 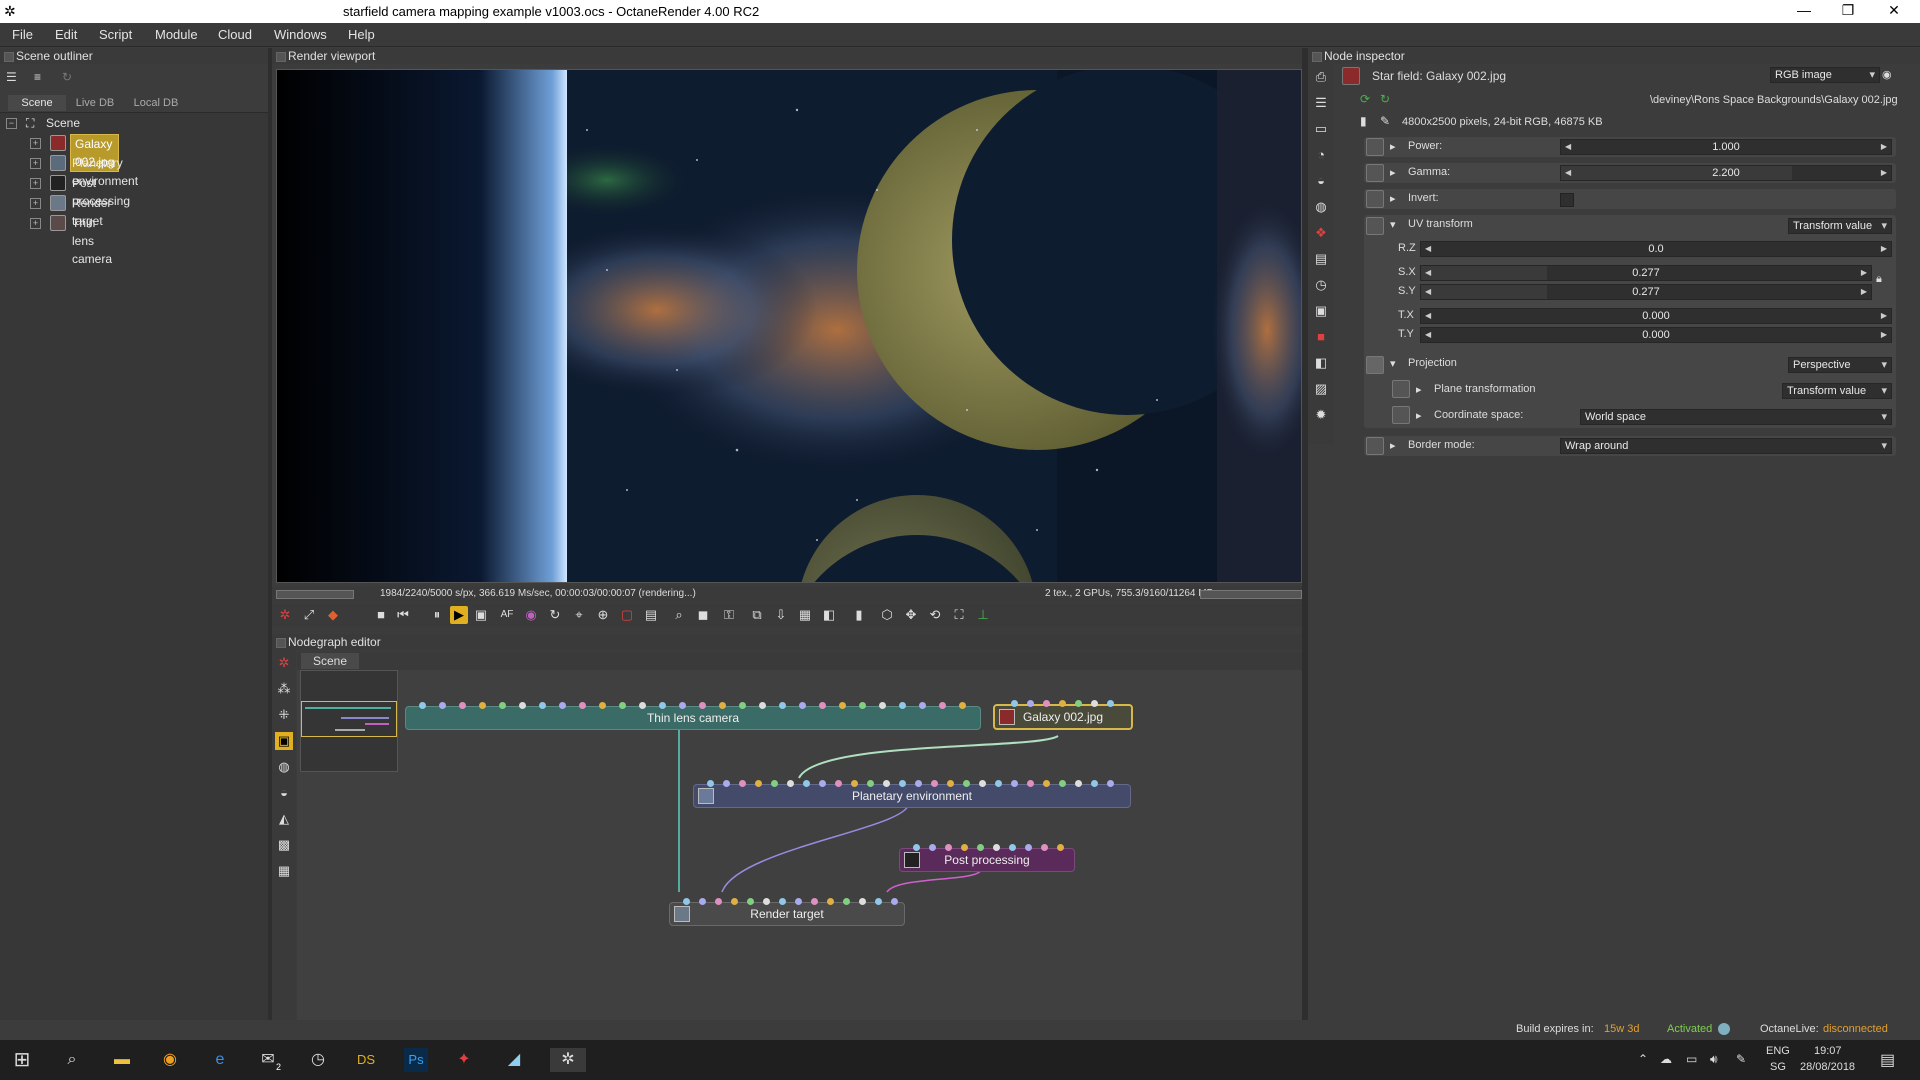 I want to click on network-icon: ▭, so click(x=1691, y=1059).